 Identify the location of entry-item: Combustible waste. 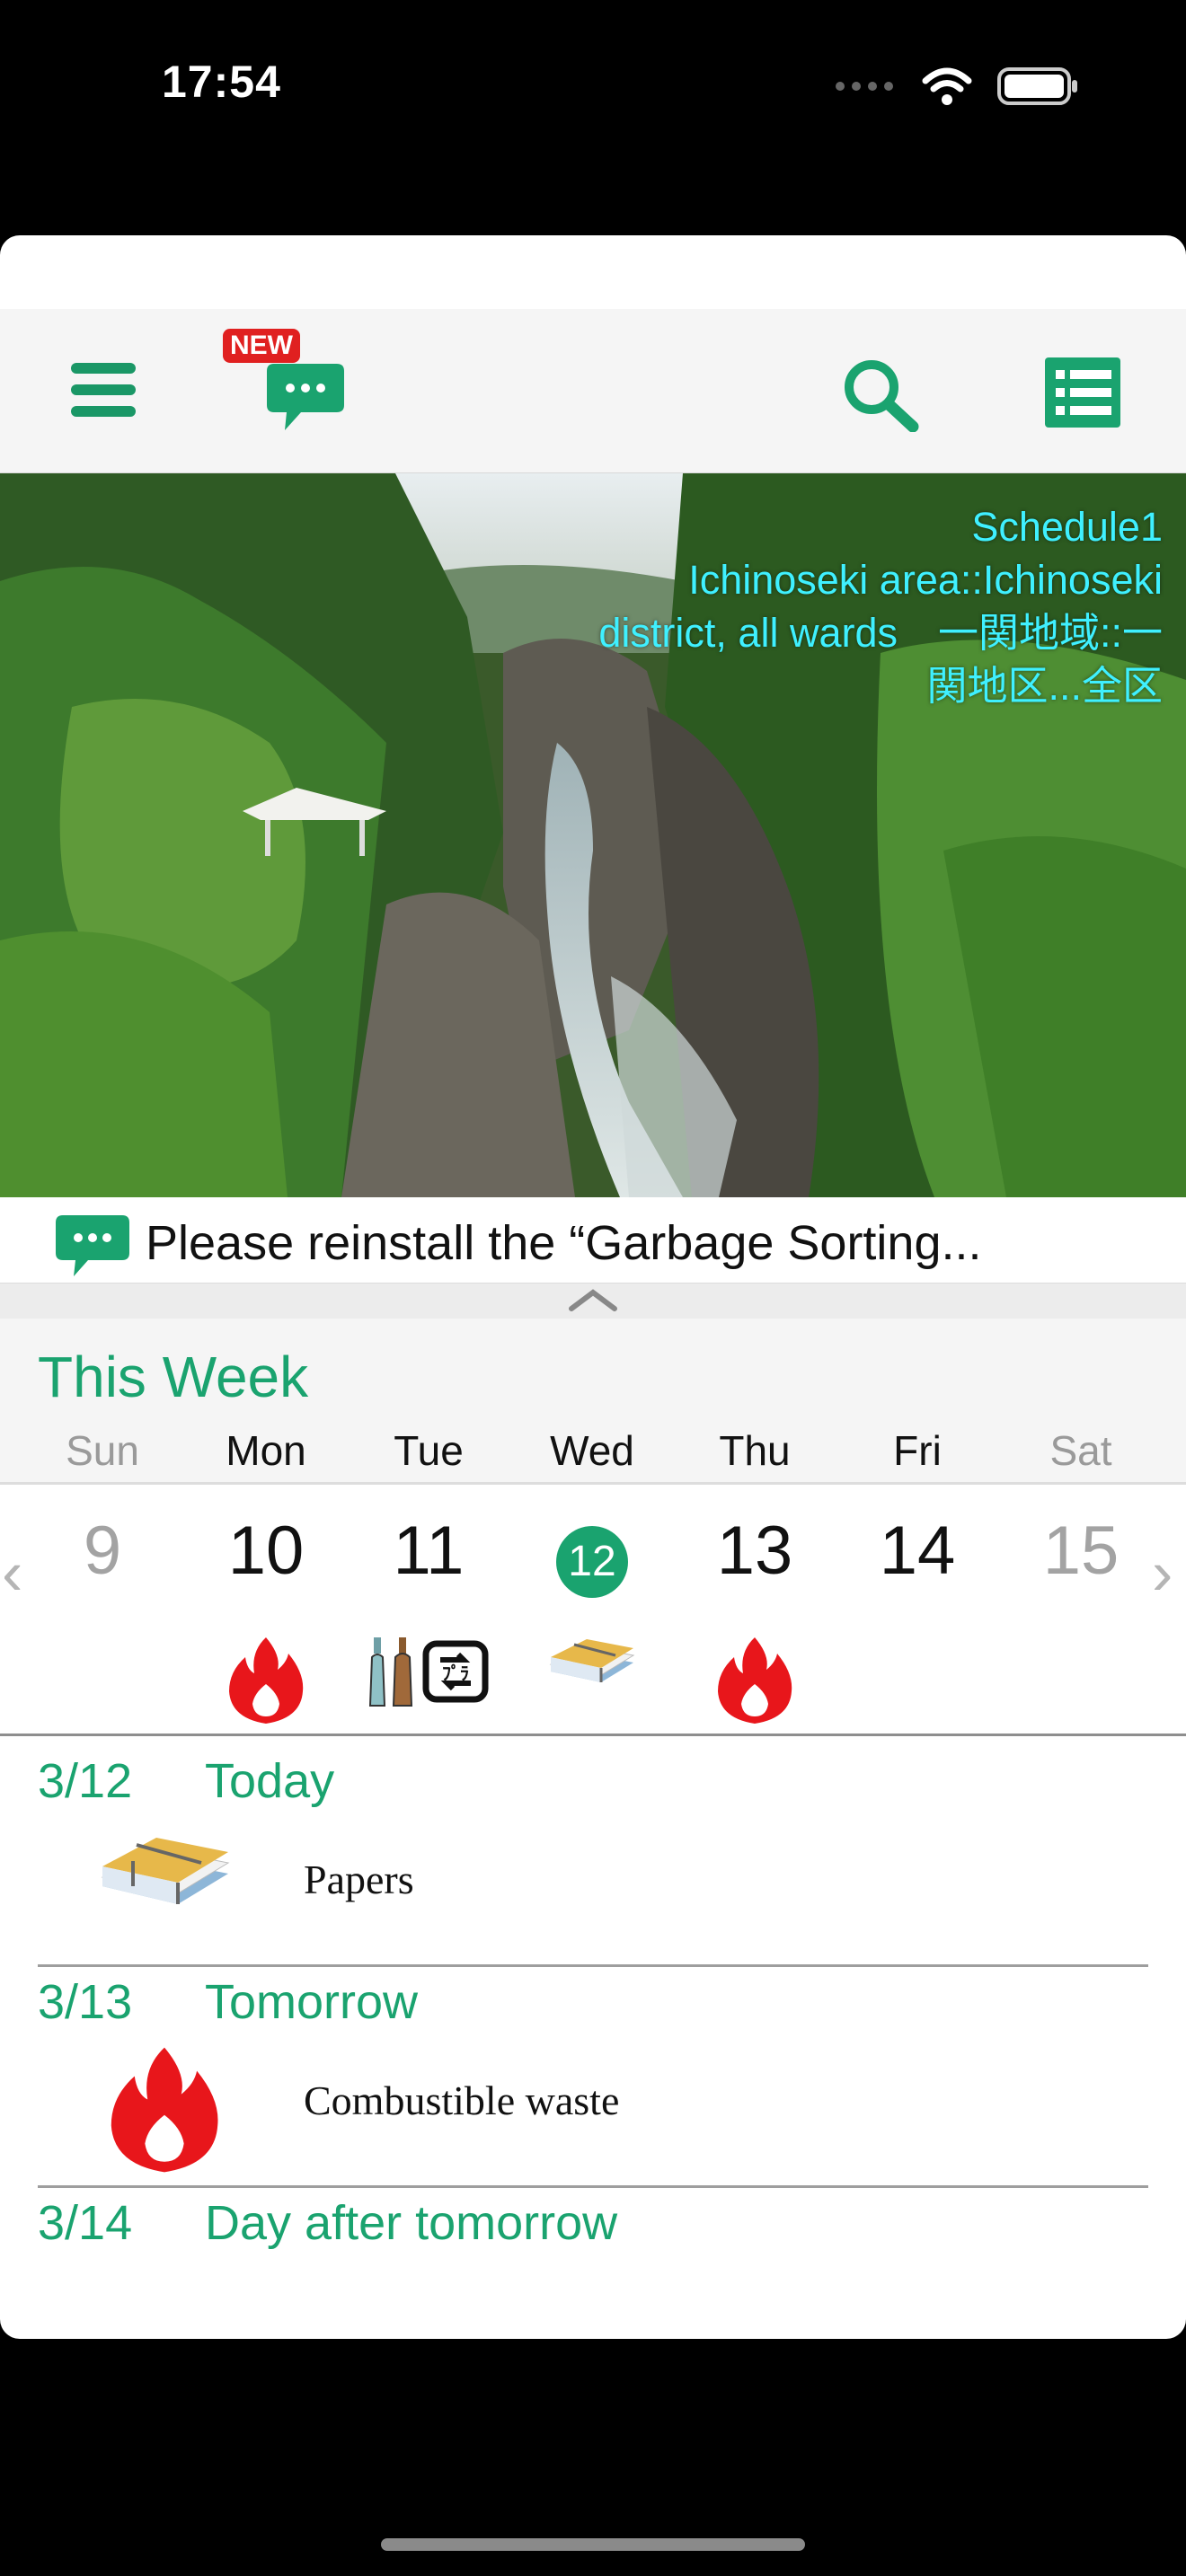
(462, 2100).